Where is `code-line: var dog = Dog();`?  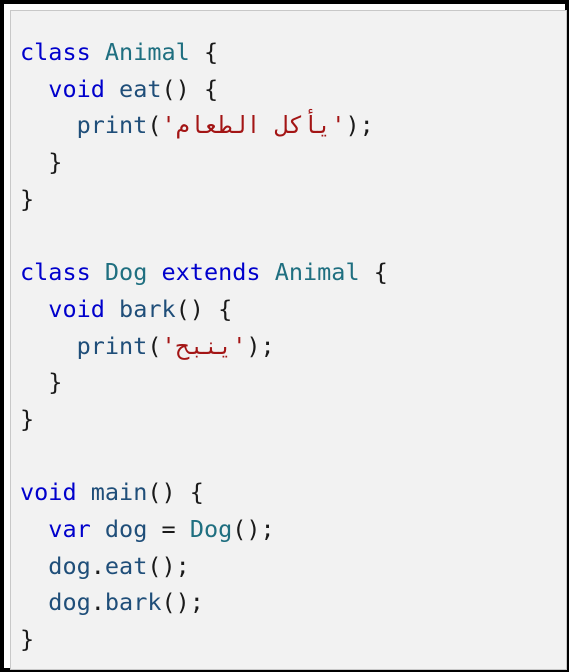
code-line: var dog = Dog(); is located at coordinates (204, 529).